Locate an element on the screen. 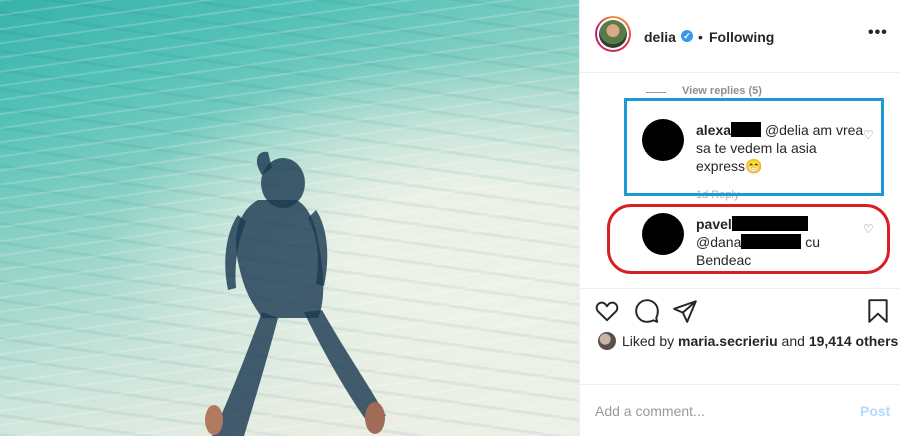 The image size is (900, 437). replies-divider is located at coordinates (656, 92).